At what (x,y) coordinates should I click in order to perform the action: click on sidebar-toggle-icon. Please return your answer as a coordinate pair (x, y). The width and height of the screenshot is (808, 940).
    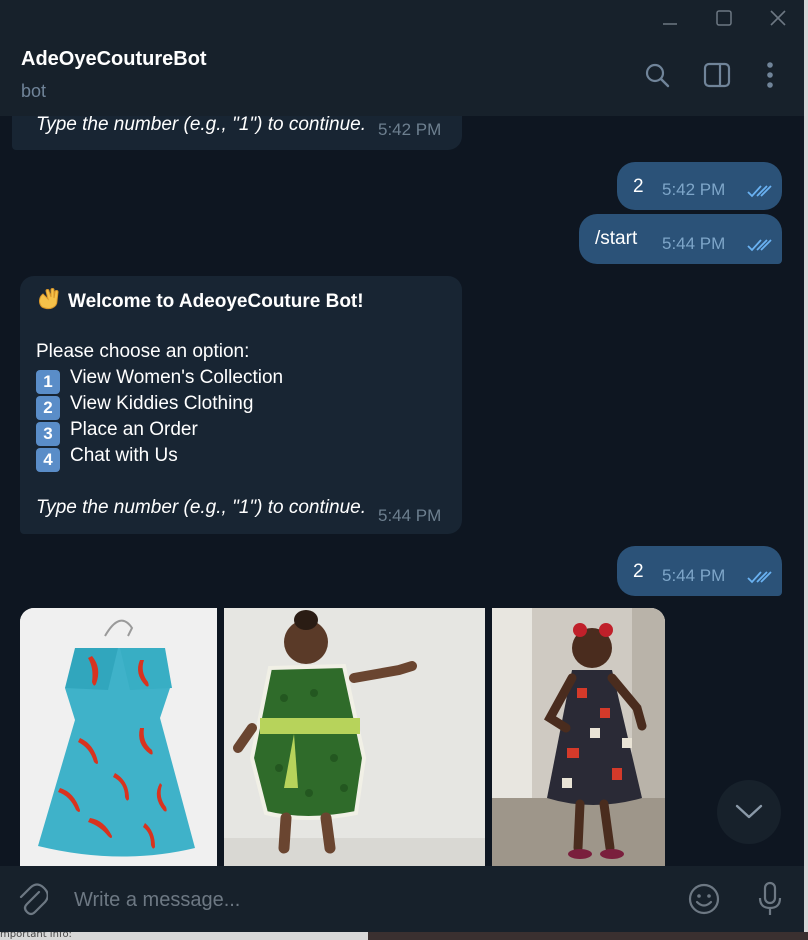
    Looking at the image, I should click on (717, 75).